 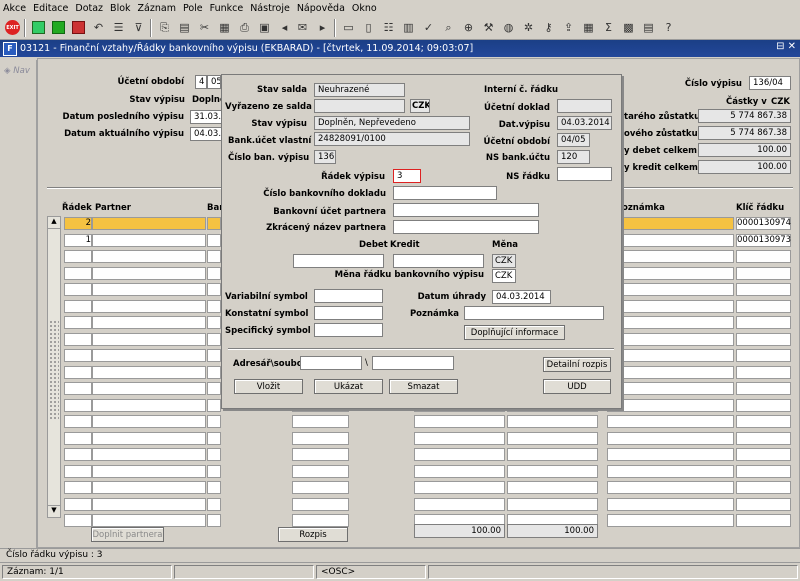 I want to click on menu-zaznam: Záznam, so click(x=157, y=8).